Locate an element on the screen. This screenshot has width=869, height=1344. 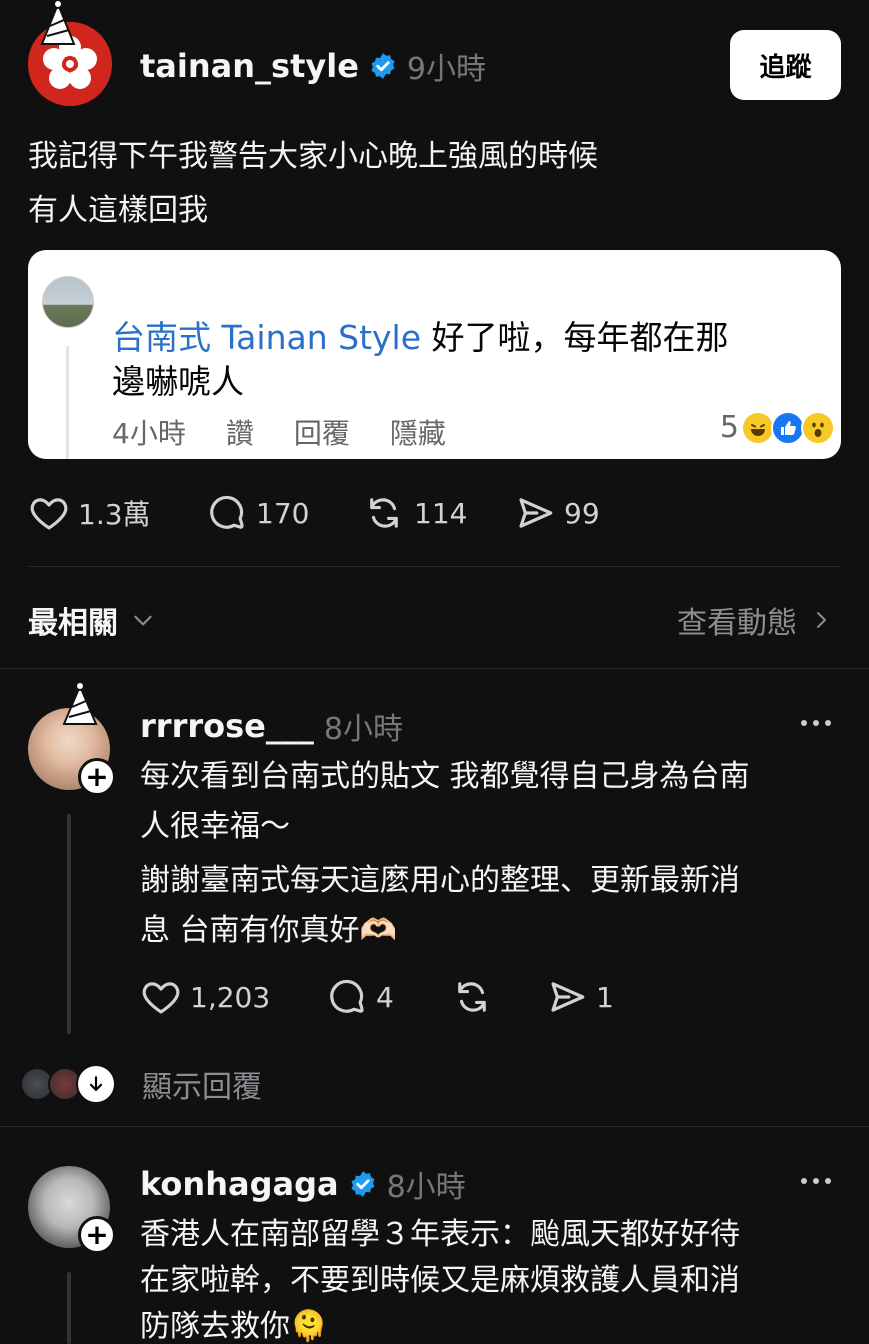
share-button: 99 is located at coordinates (557, 513).